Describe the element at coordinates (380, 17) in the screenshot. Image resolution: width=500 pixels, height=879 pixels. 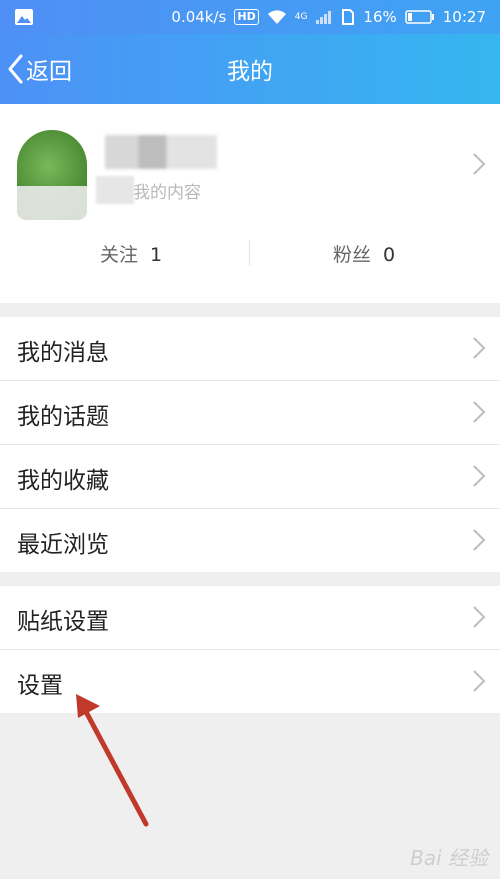
I see `battery-percent: 16%` at that location.